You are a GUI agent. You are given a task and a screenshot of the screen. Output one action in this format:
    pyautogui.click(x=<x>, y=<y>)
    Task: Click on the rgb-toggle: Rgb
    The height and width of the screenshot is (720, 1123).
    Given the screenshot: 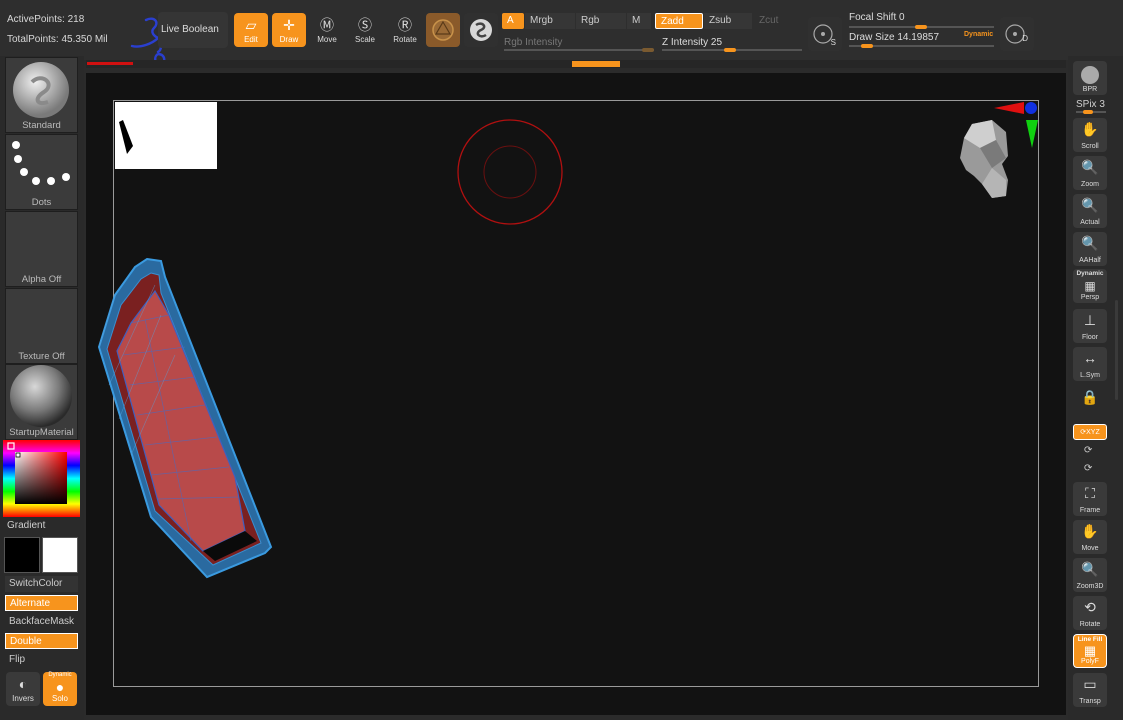 What is the action you would take?
    pyautogui.click(x=601, y=21)
    